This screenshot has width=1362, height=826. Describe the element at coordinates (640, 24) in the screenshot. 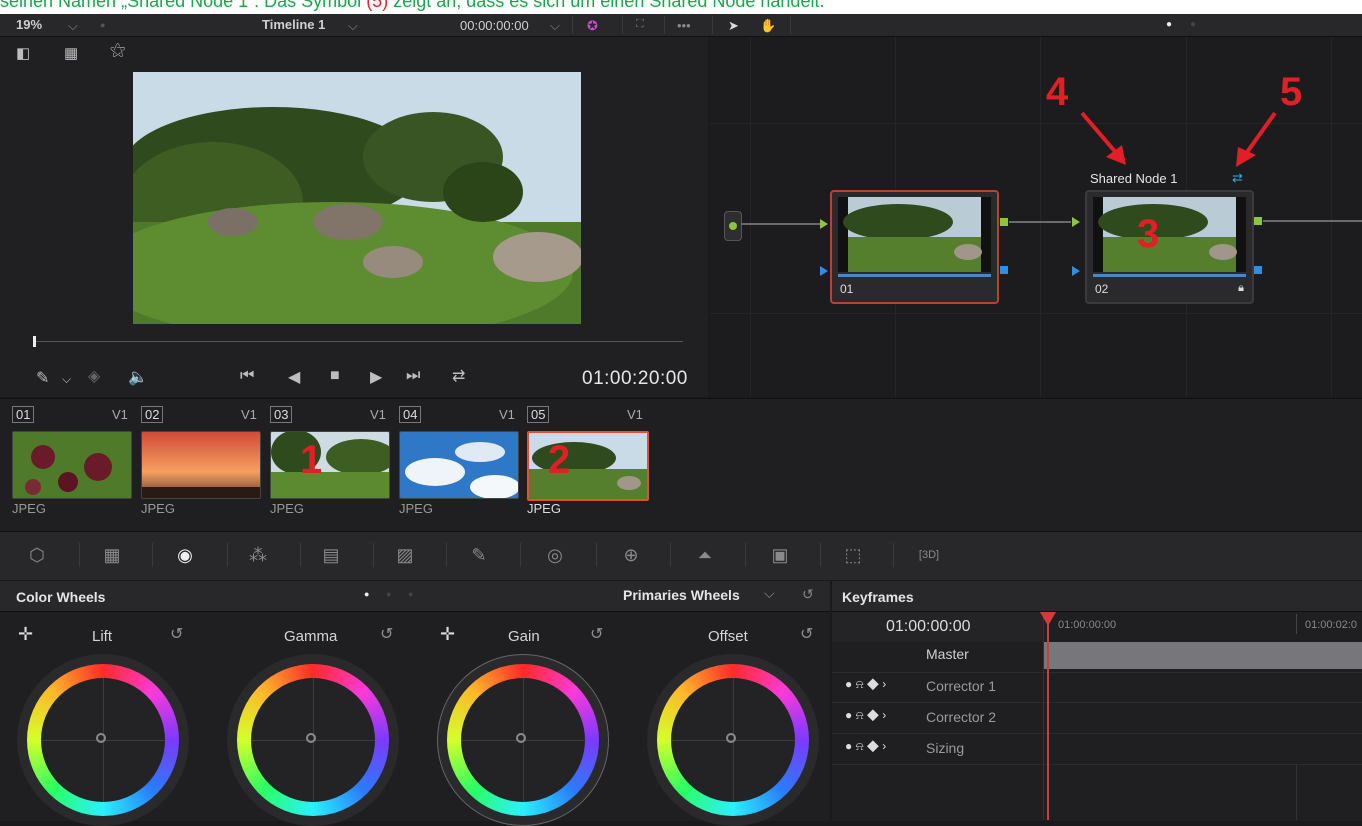

I see `fullscreen-icon: ⛶` at that location.